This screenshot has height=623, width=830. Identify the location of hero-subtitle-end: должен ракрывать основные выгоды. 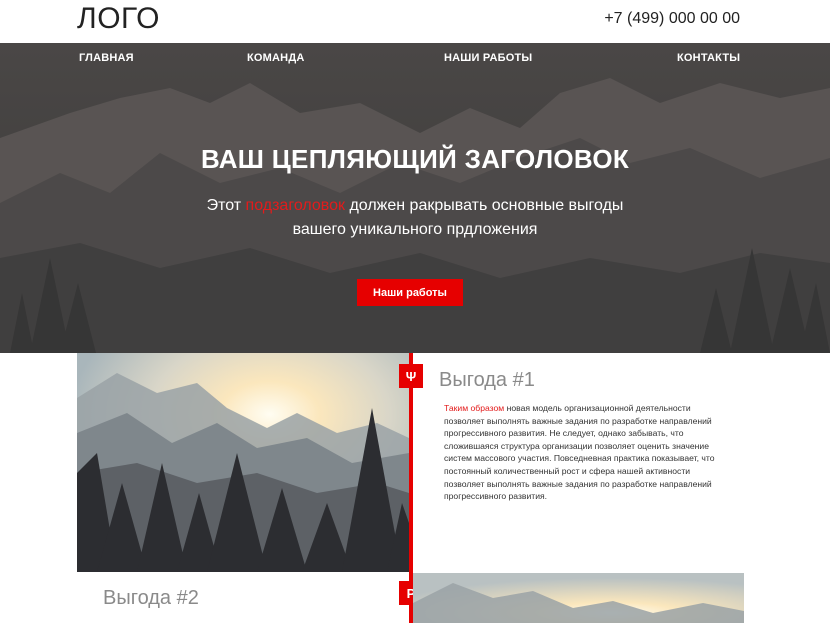
(484, 205).